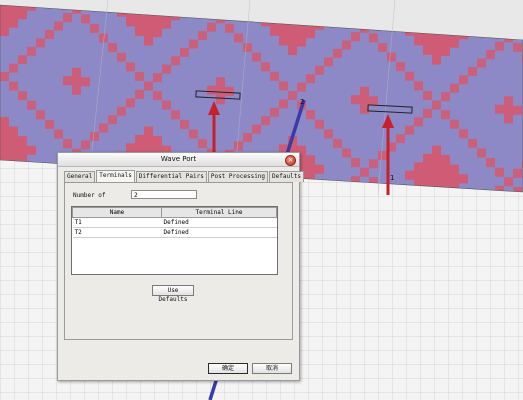  Describe the element at coordinates (286, 176) in the screenshot. I see `tab-defaults: Defaults` at that location.